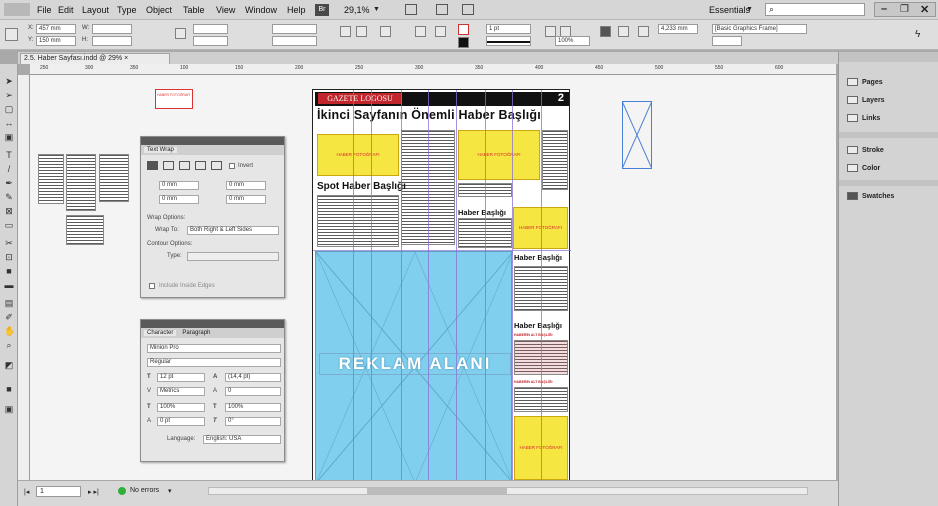  What do you see at coordinates (261, 10) in the screenshot?
I see `menu-window: Window` at bounding box center [261, 10].